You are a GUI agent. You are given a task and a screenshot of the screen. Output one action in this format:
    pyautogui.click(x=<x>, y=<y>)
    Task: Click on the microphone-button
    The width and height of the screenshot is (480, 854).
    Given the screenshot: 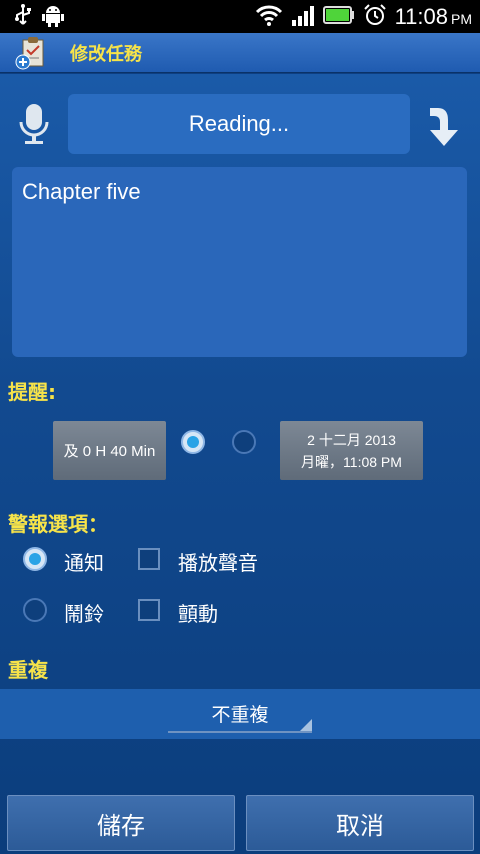 What is the action you would take?
    pyautogui.click(x=34, y=124)
    